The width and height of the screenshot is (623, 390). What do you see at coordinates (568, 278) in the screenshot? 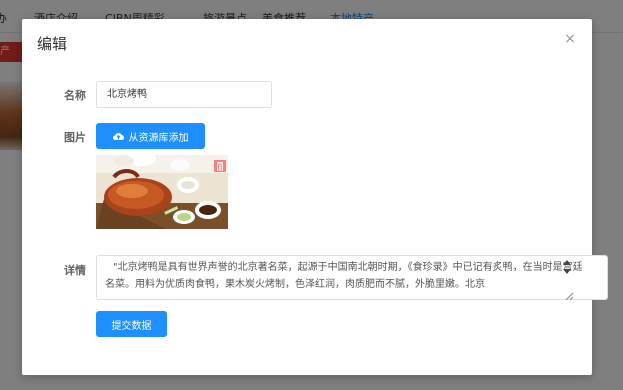
I see `details-scrollbar` at bounding box center [568, 278].